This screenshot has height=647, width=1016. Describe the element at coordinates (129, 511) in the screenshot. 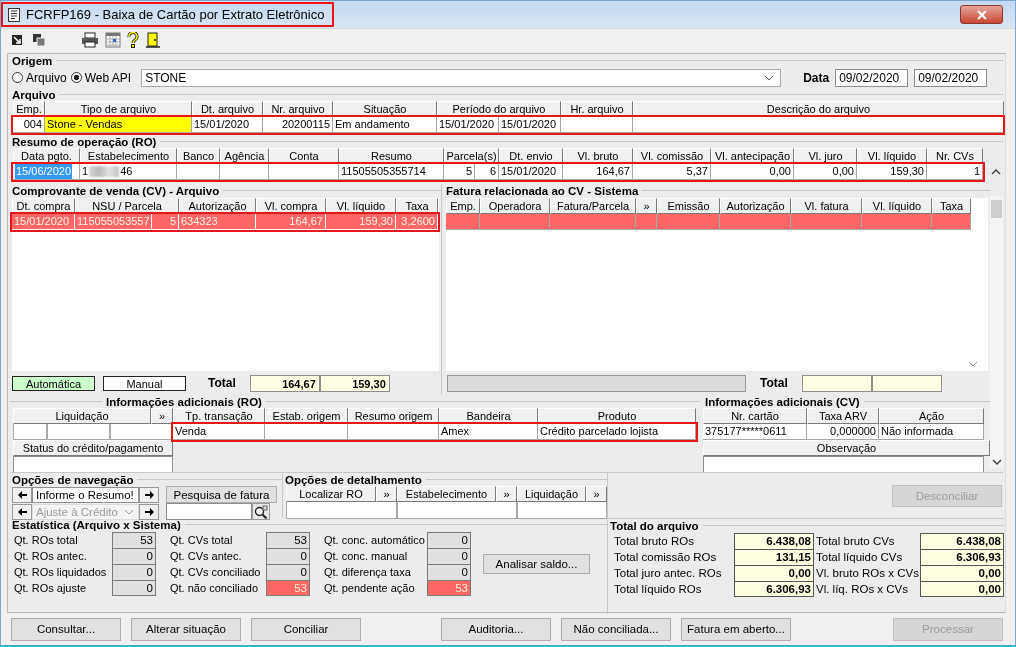

I see `chevron-down-icon` at that location.